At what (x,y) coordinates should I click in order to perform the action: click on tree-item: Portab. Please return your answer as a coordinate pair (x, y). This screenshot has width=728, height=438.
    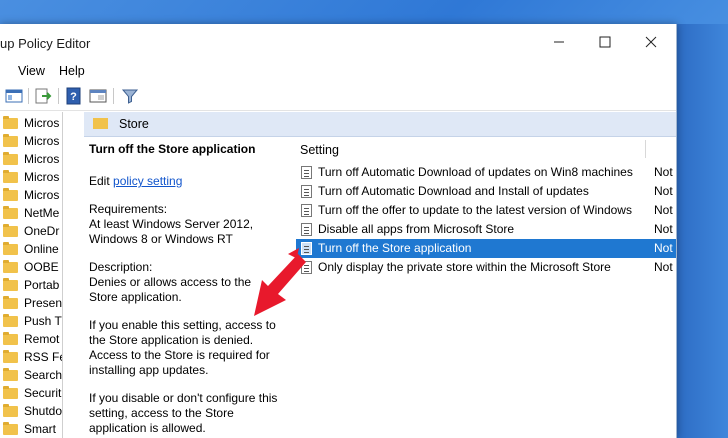
    Looking at the image, I should click on (31, 285).